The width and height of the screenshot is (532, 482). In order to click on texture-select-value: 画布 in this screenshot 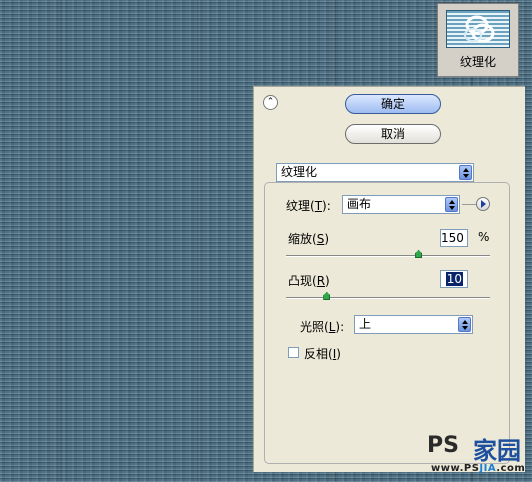, I will do `click(359, 204)`.